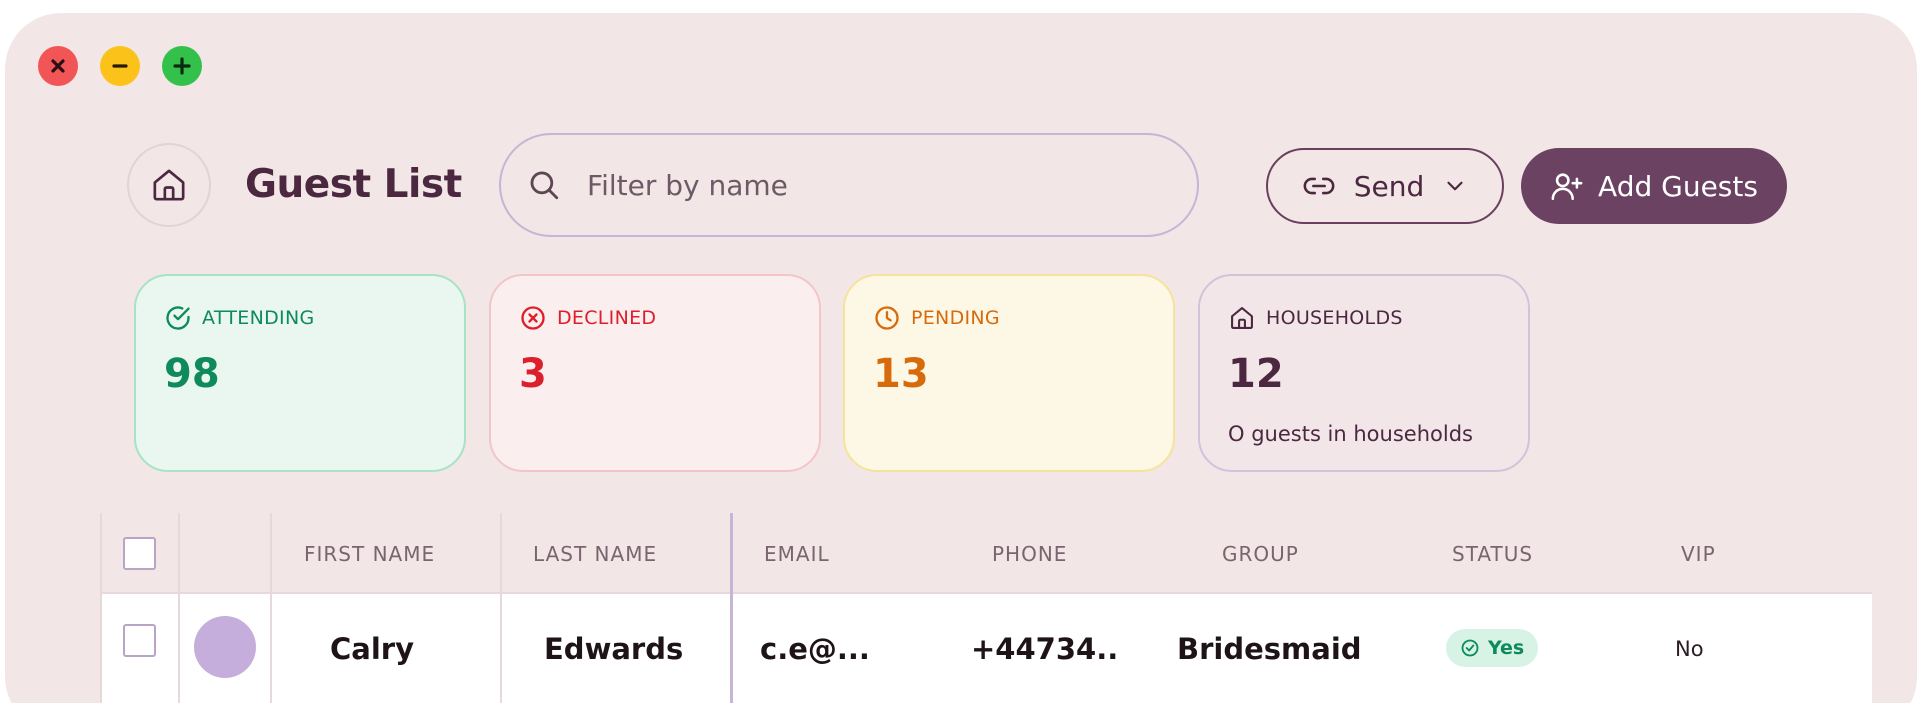 The image size is (1920, 703). I want to click on select-all-checkbox, so click(139, 553).